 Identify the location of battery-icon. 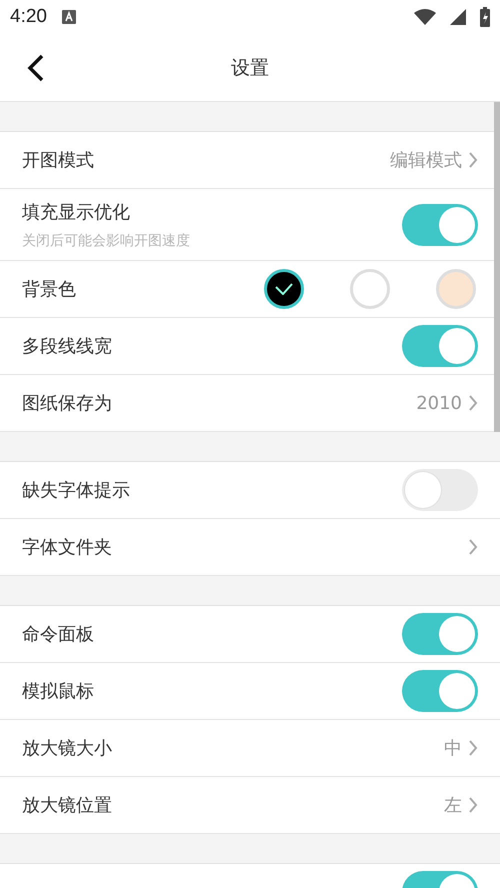
(485, 17).